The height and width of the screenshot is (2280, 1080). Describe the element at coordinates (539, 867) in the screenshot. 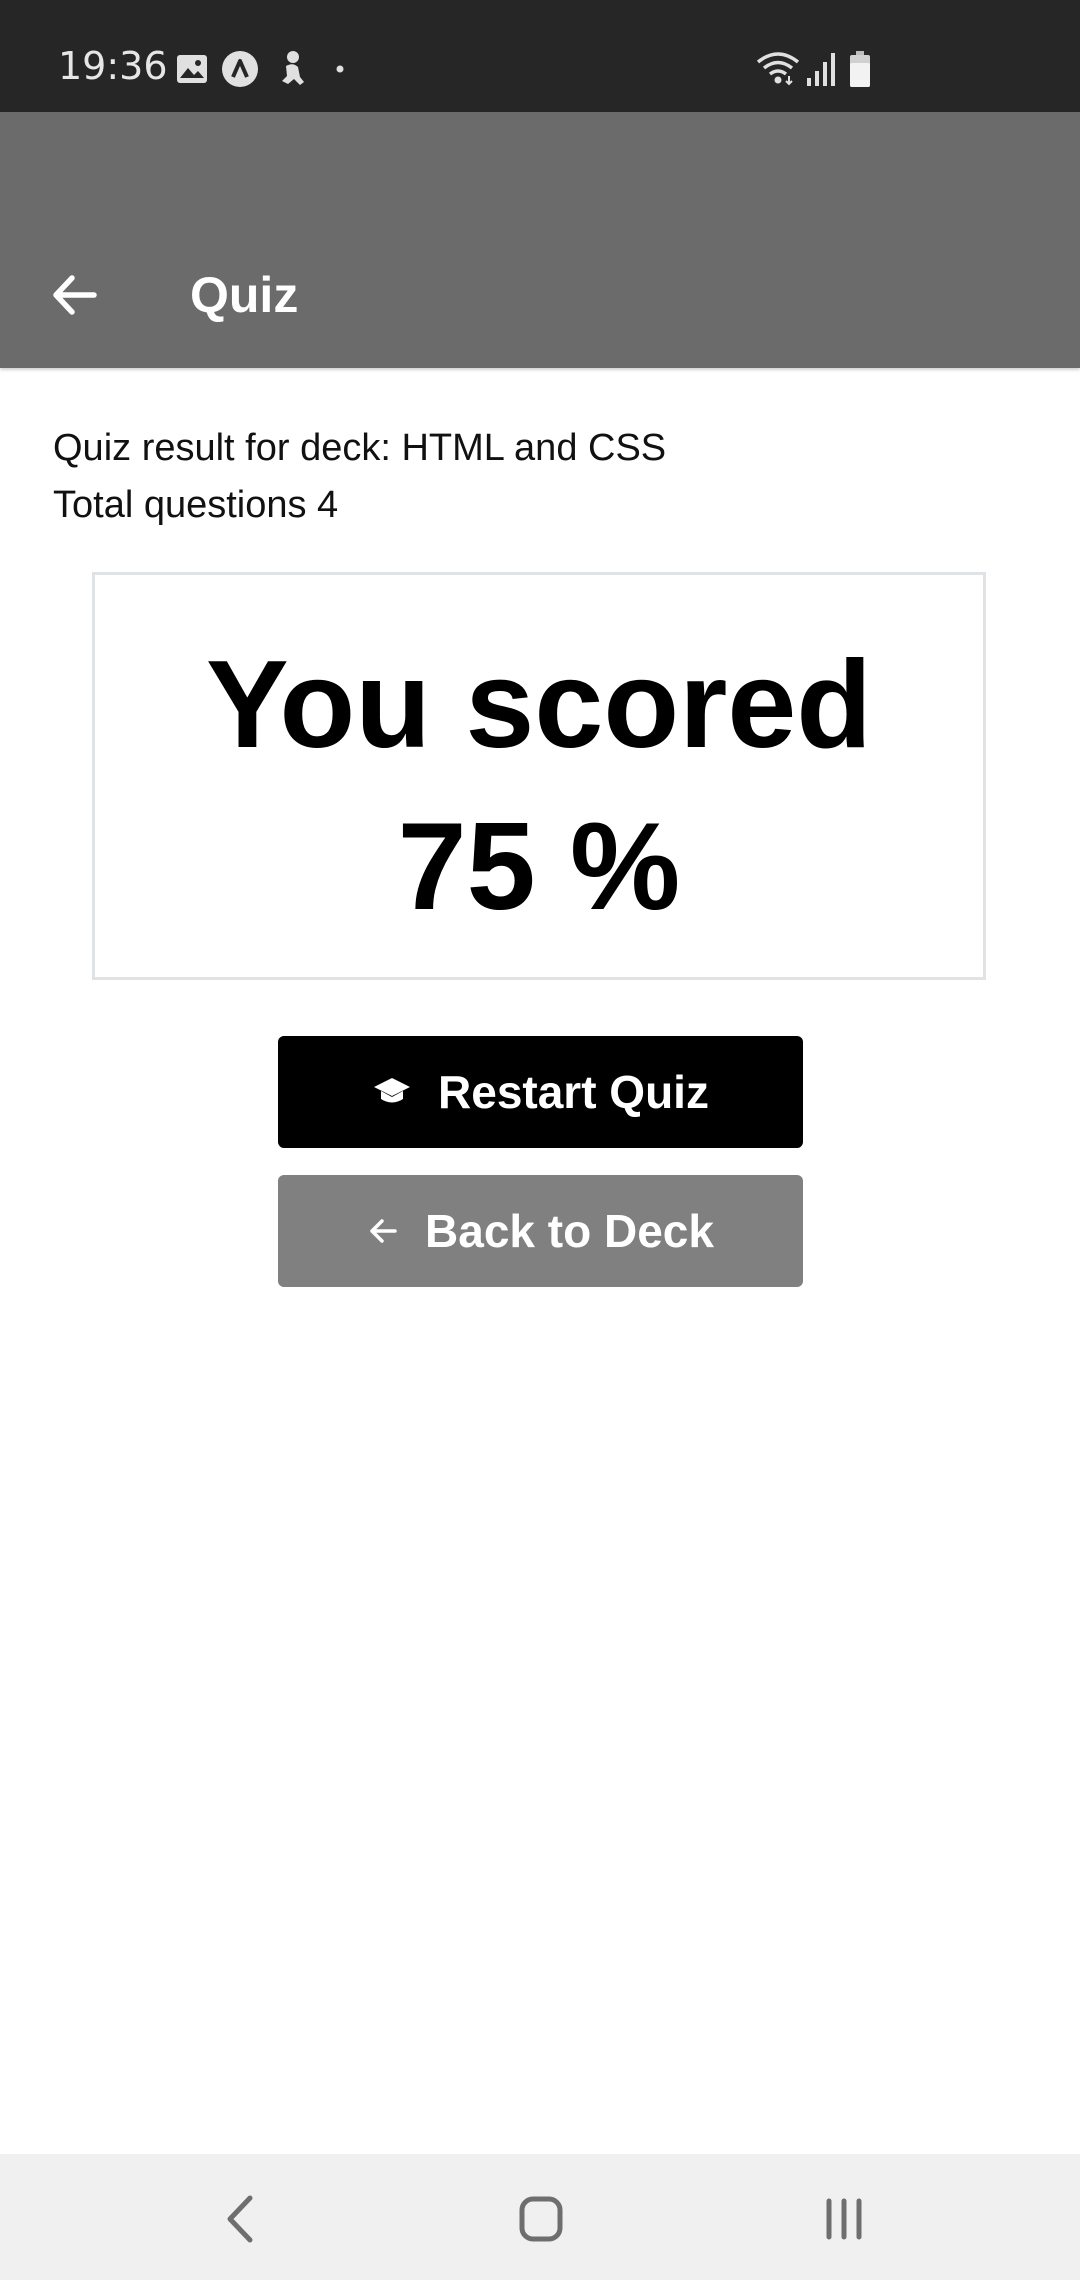

I see `score-value: 75 %` at that location.